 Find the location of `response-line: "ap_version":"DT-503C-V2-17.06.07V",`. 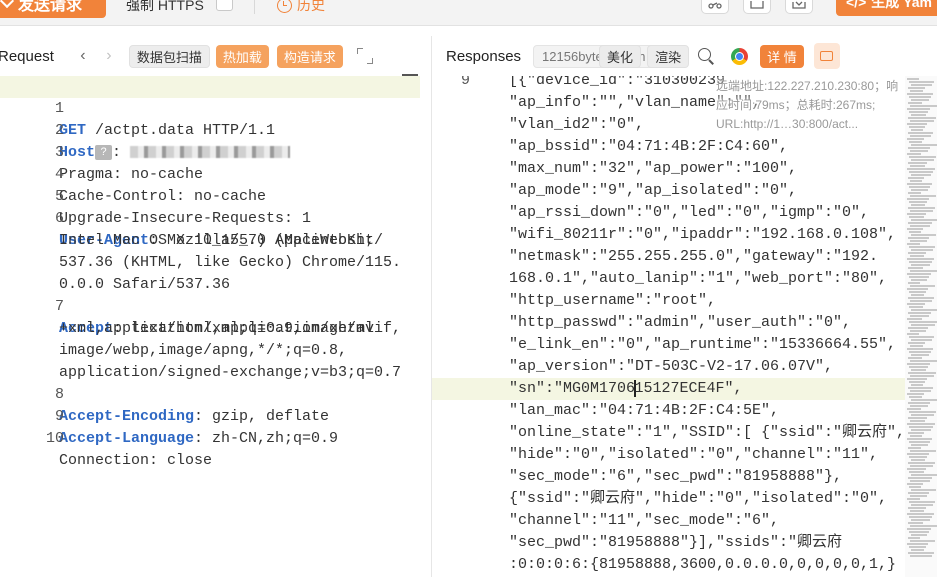

response-line: "ap_version":"DT-503C-V2-17.06.07V", is located at coordinates (668, 367).